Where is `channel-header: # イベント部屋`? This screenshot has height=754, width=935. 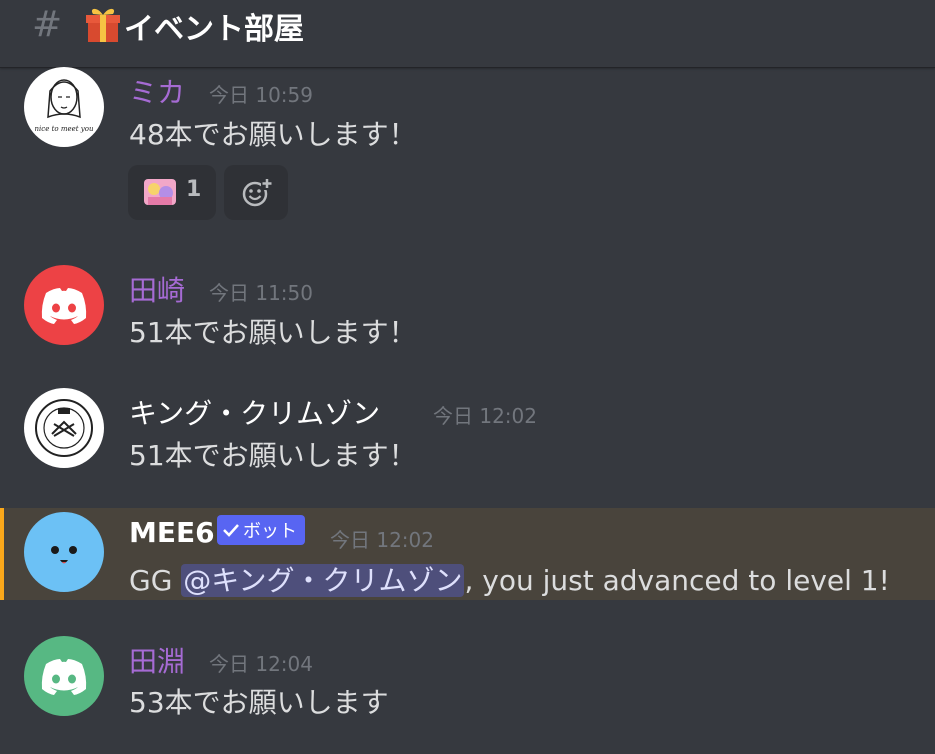 channel-header: # イベント部屋 is located at coordinates (467, 34).